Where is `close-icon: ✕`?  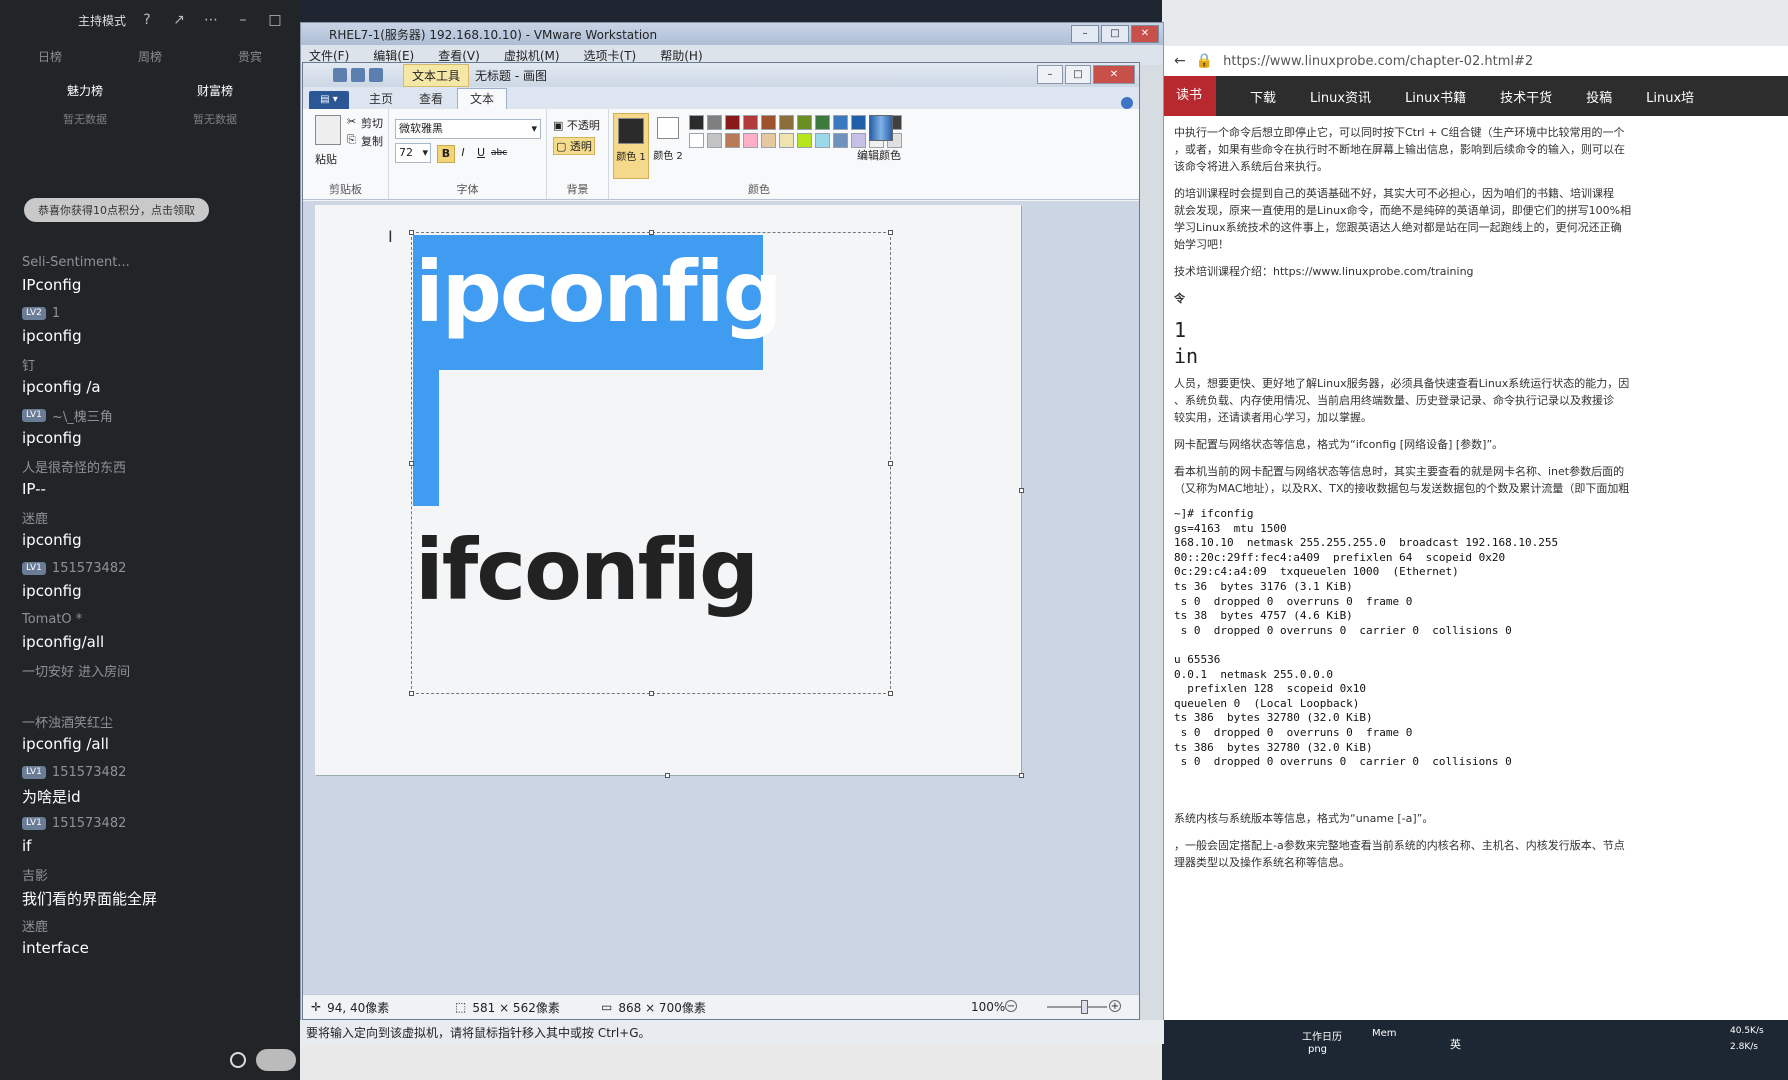
close-icon: ✕ is located at coordinates (1145, 34).